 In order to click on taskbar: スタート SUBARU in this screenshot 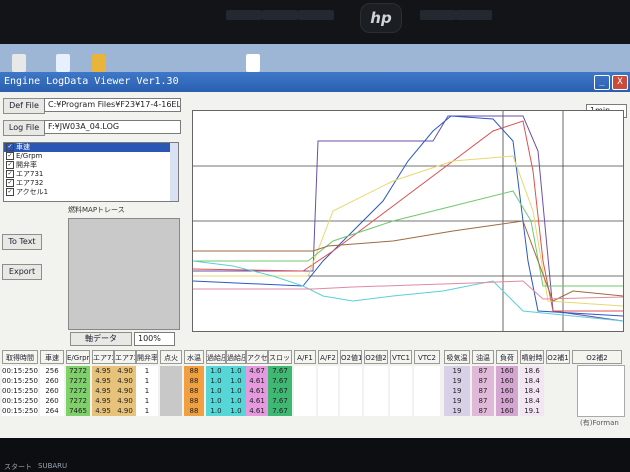, I will do `click(315, 456)`.